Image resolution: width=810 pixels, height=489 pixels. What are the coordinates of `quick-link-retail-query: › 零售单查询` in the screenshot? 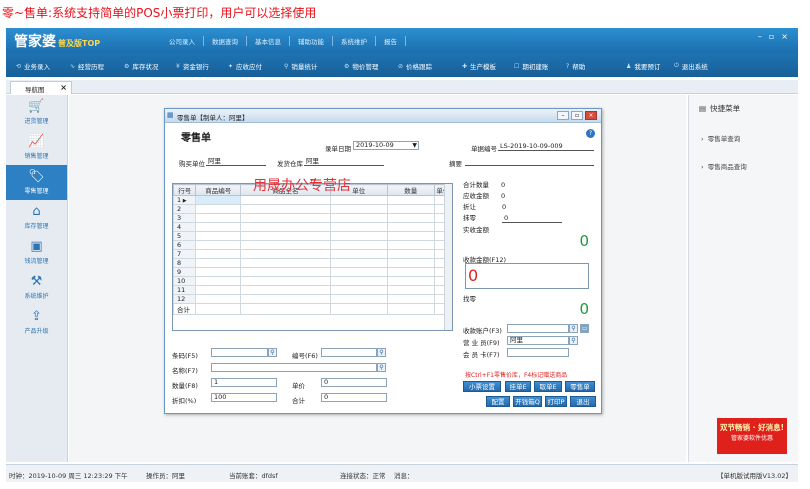 It's located at (720, 138).